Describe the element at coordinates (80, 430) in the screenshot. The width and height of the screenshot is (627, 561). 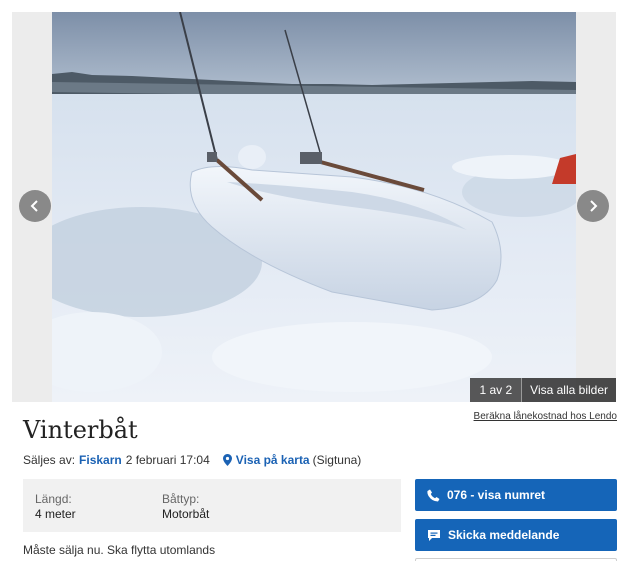
I see `listing-title: Vinterbåt` at that location.